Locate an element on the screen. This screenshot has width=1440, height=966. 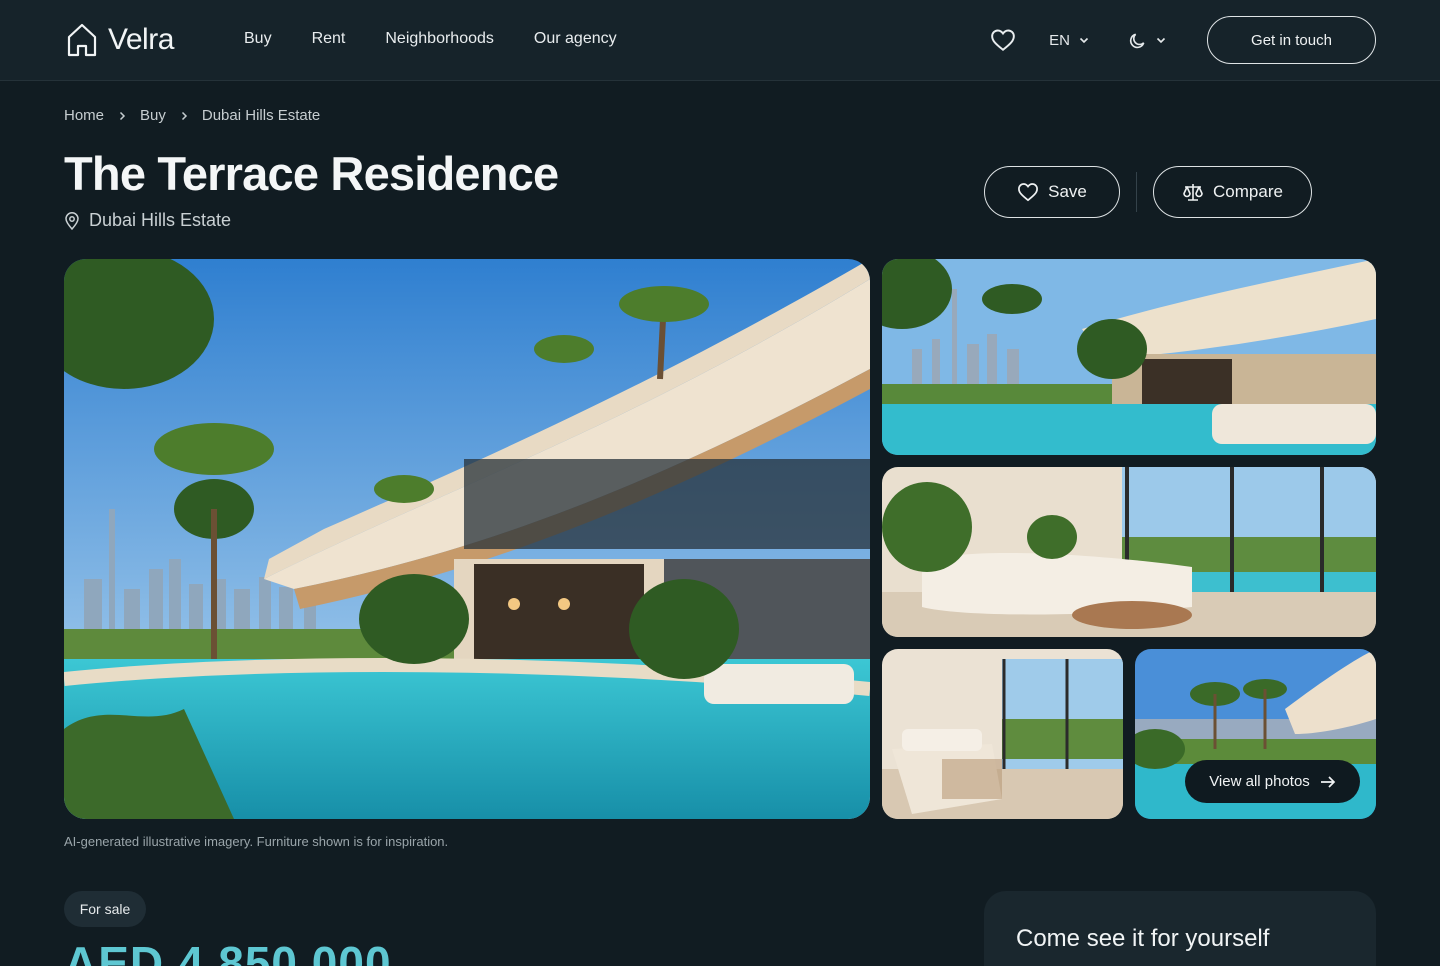
brand-name: Velra is located at coordinates (141, 39).